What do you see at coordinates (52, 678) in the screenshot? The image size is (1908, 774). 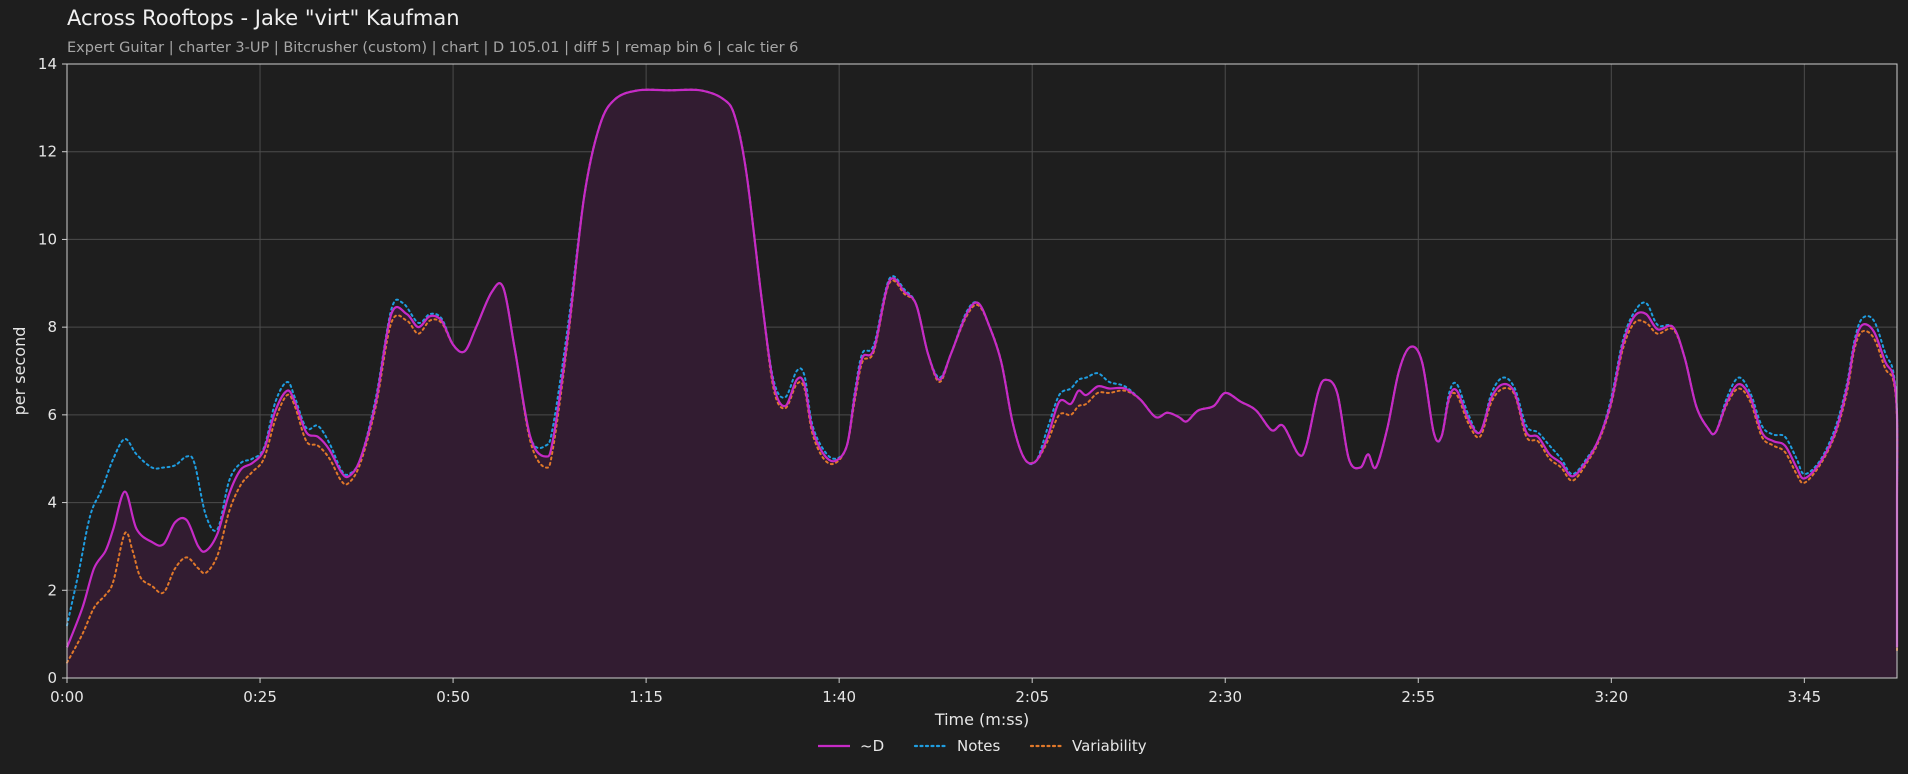 I see `y-tick-label: 0` at bounding box center [52, 678].